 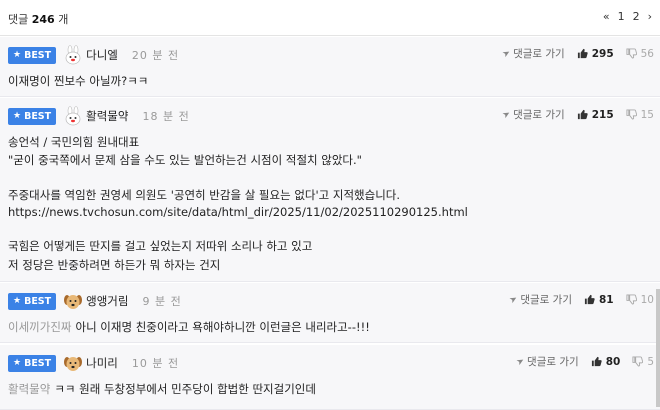 I want to click on first-page-icon: «, so click(x=606, y=16).